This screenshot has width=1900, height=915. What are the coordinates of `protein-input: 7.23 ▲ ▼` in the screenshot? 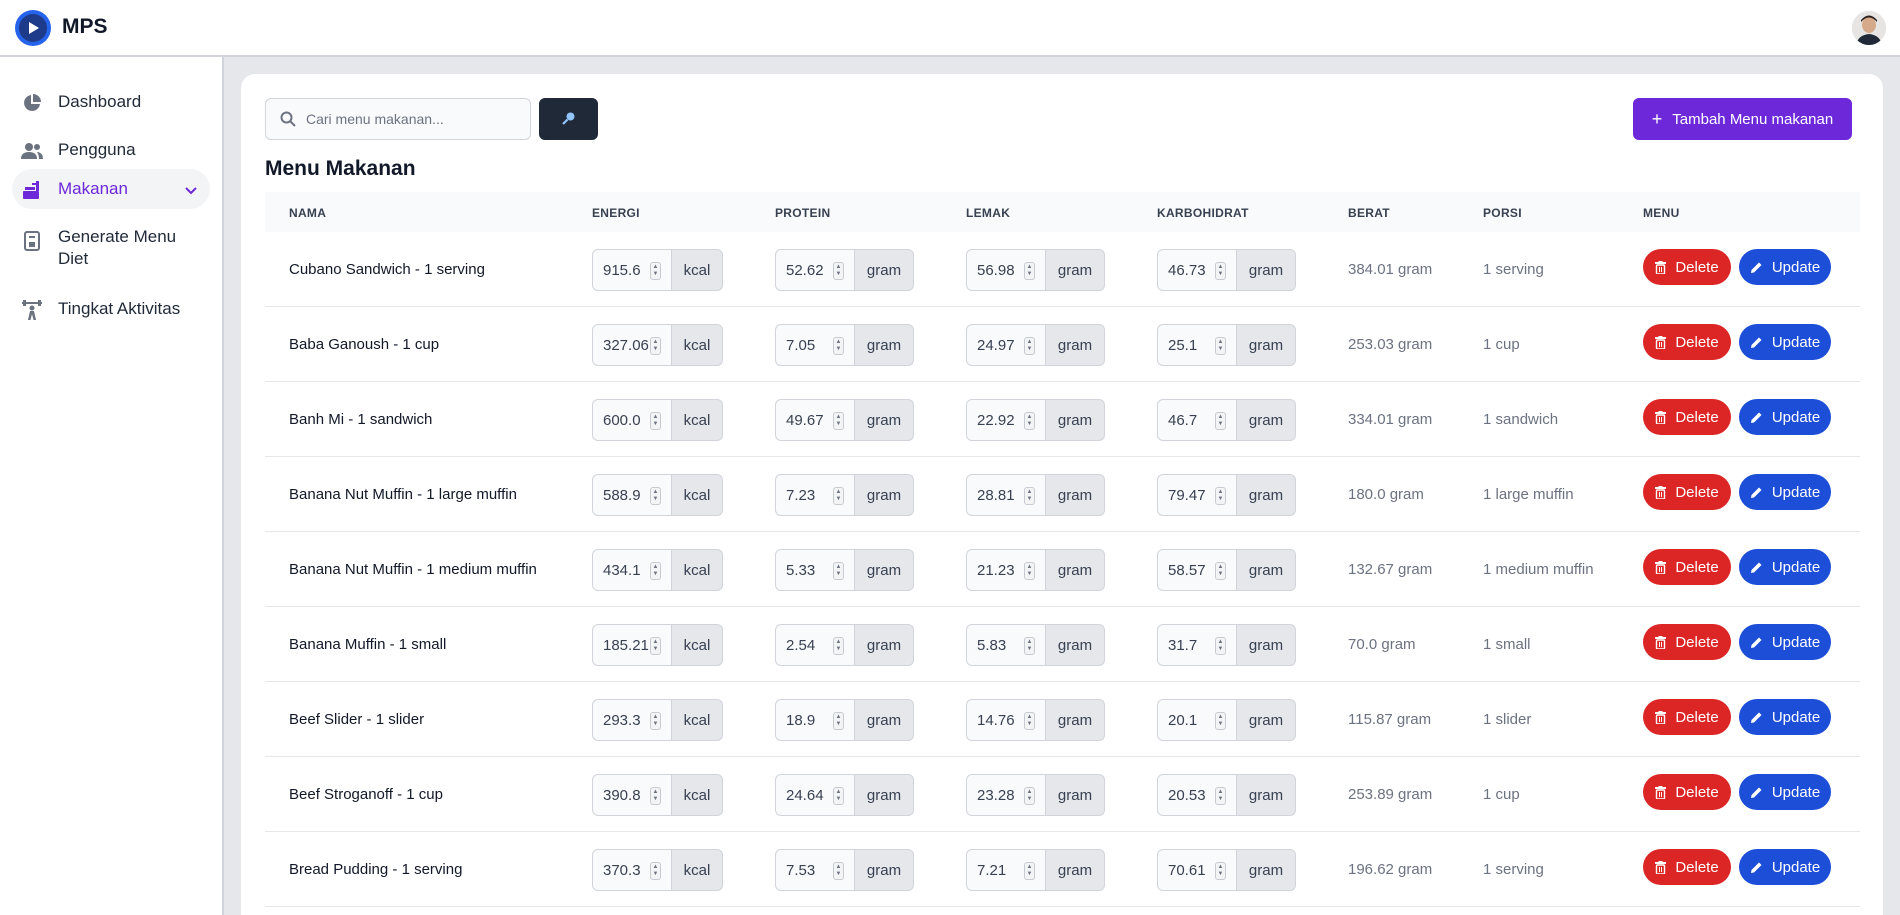 It's located at (815, 495).